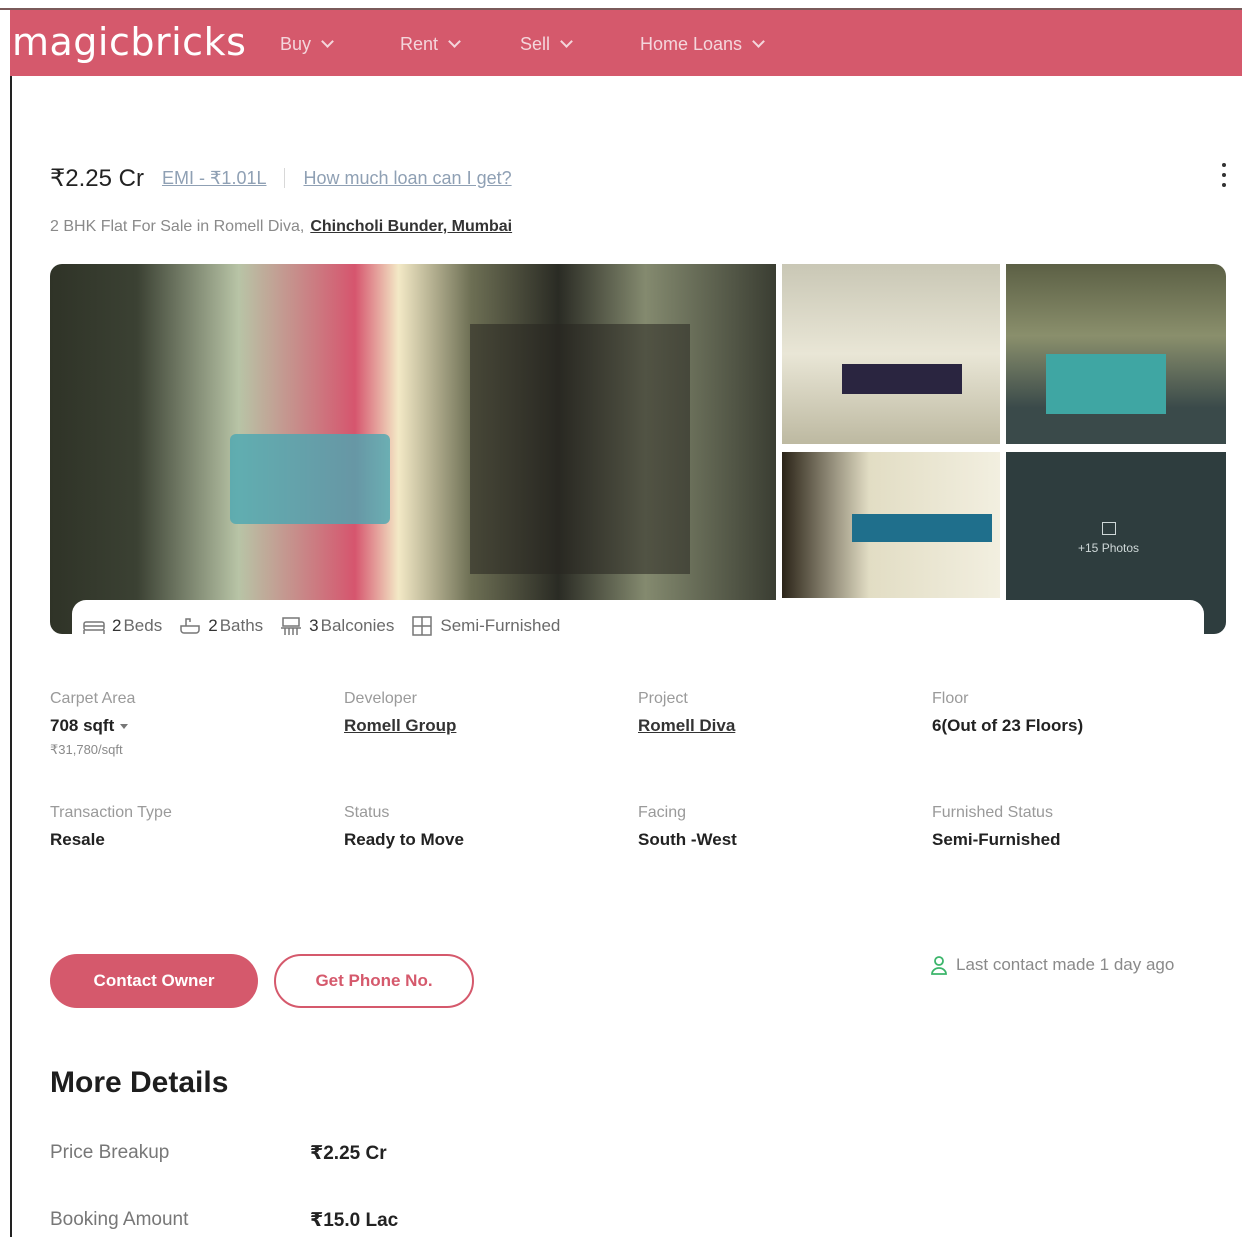 The height and width of the screenshot is (1239, 1242). What do you see at coordinates (94, 627) in the screenshot?
I see `bed-icon` at bounding box center [94, 627].